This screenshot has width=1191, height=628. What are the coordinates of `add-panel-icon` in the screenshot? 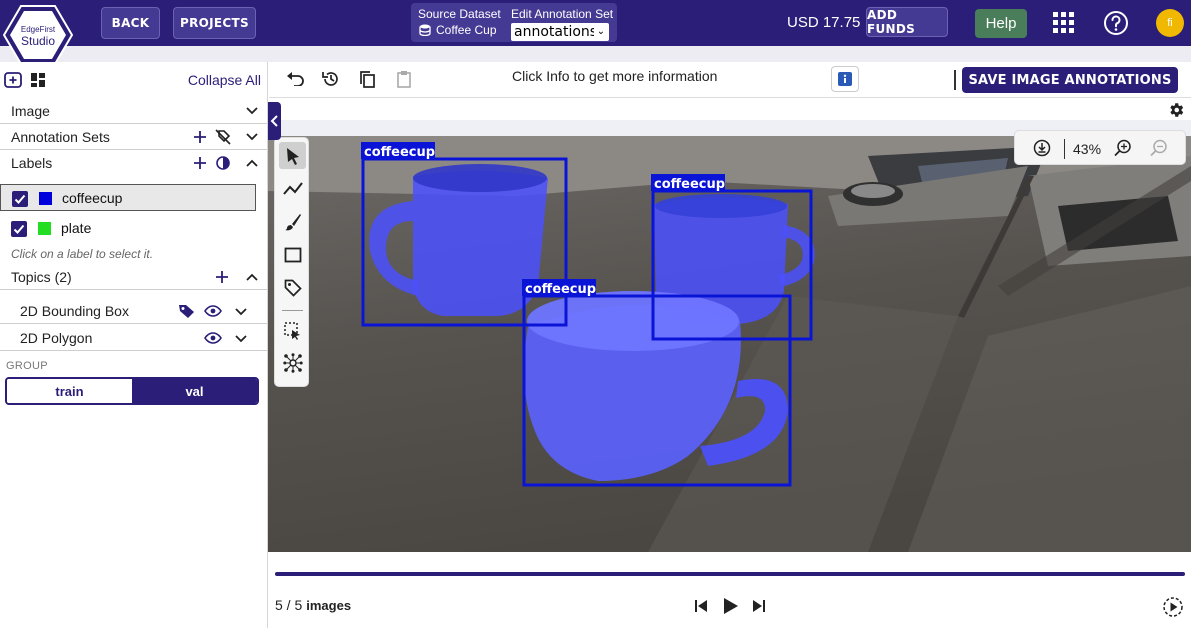 It's located at (13, 80).